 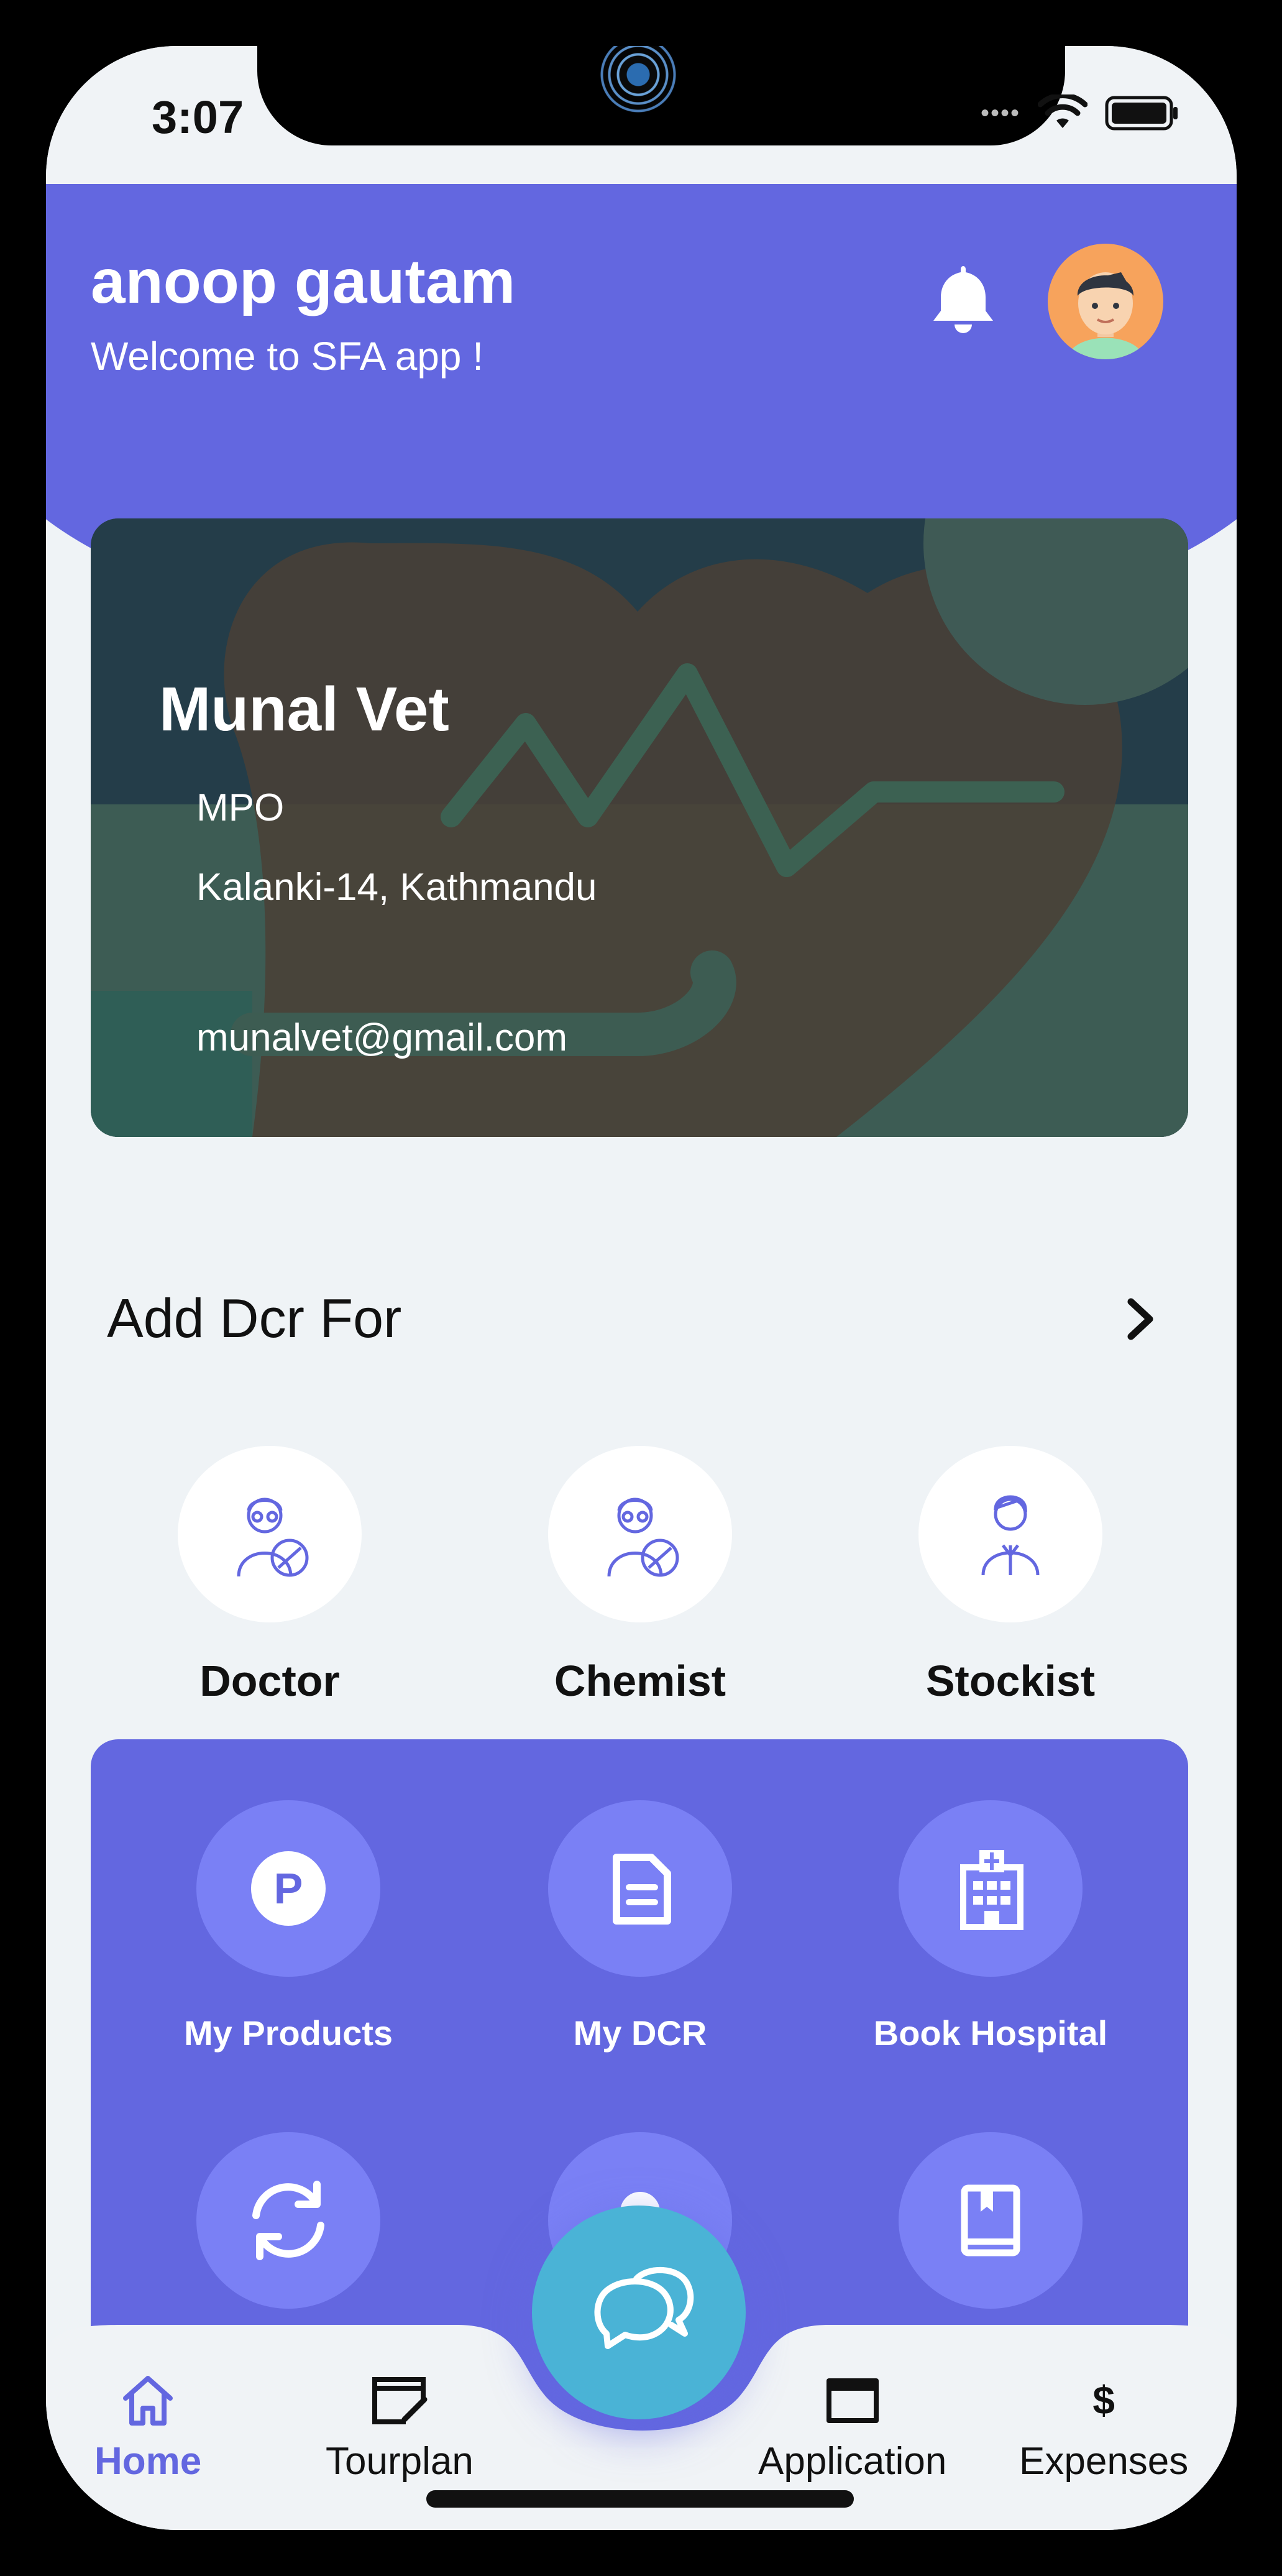 I want to click on document-icon, so click(x=640, y=1888).